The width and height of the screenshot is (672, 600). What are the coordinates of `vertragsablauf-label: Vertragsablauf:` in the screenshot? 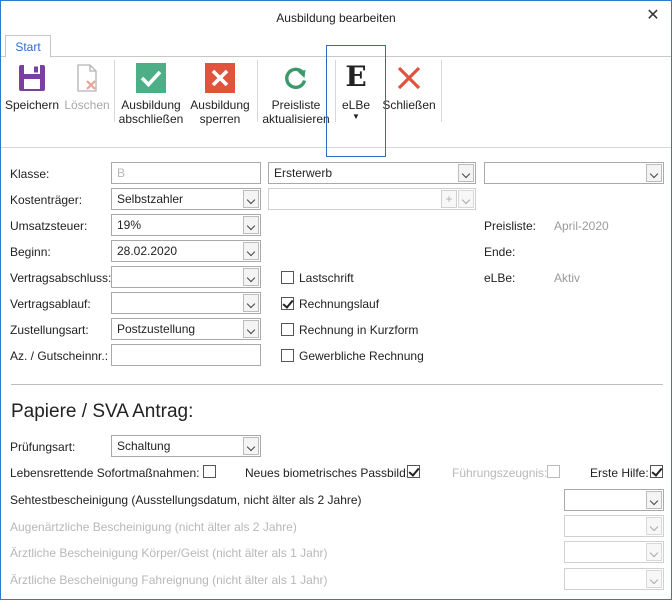 It's located at (50, 304).